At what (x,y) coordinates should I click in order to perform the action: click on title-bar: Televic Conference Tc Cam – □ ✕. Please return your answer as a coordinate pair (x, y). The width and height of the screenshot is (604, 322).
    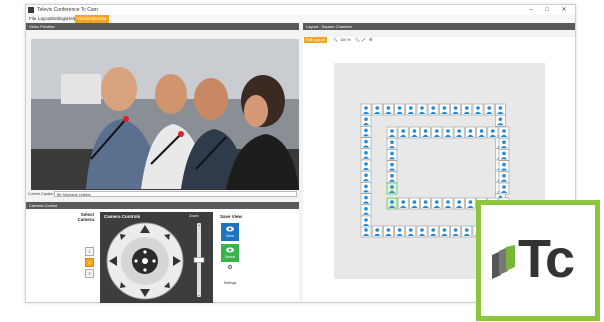
    Looking at the image, I should click on (300, 10).